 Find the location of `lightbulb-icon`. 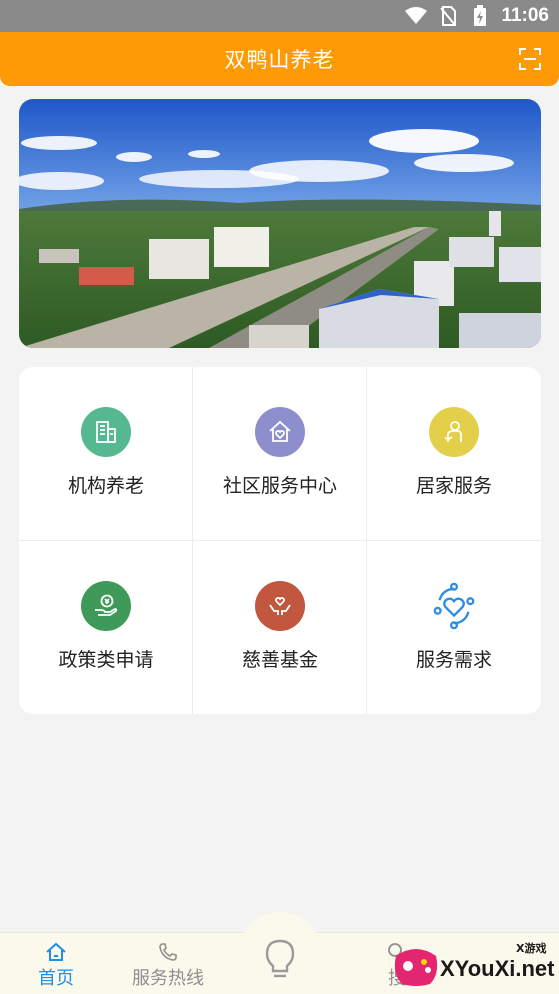

lightbulb-icon is located at coordinates (280, 960).